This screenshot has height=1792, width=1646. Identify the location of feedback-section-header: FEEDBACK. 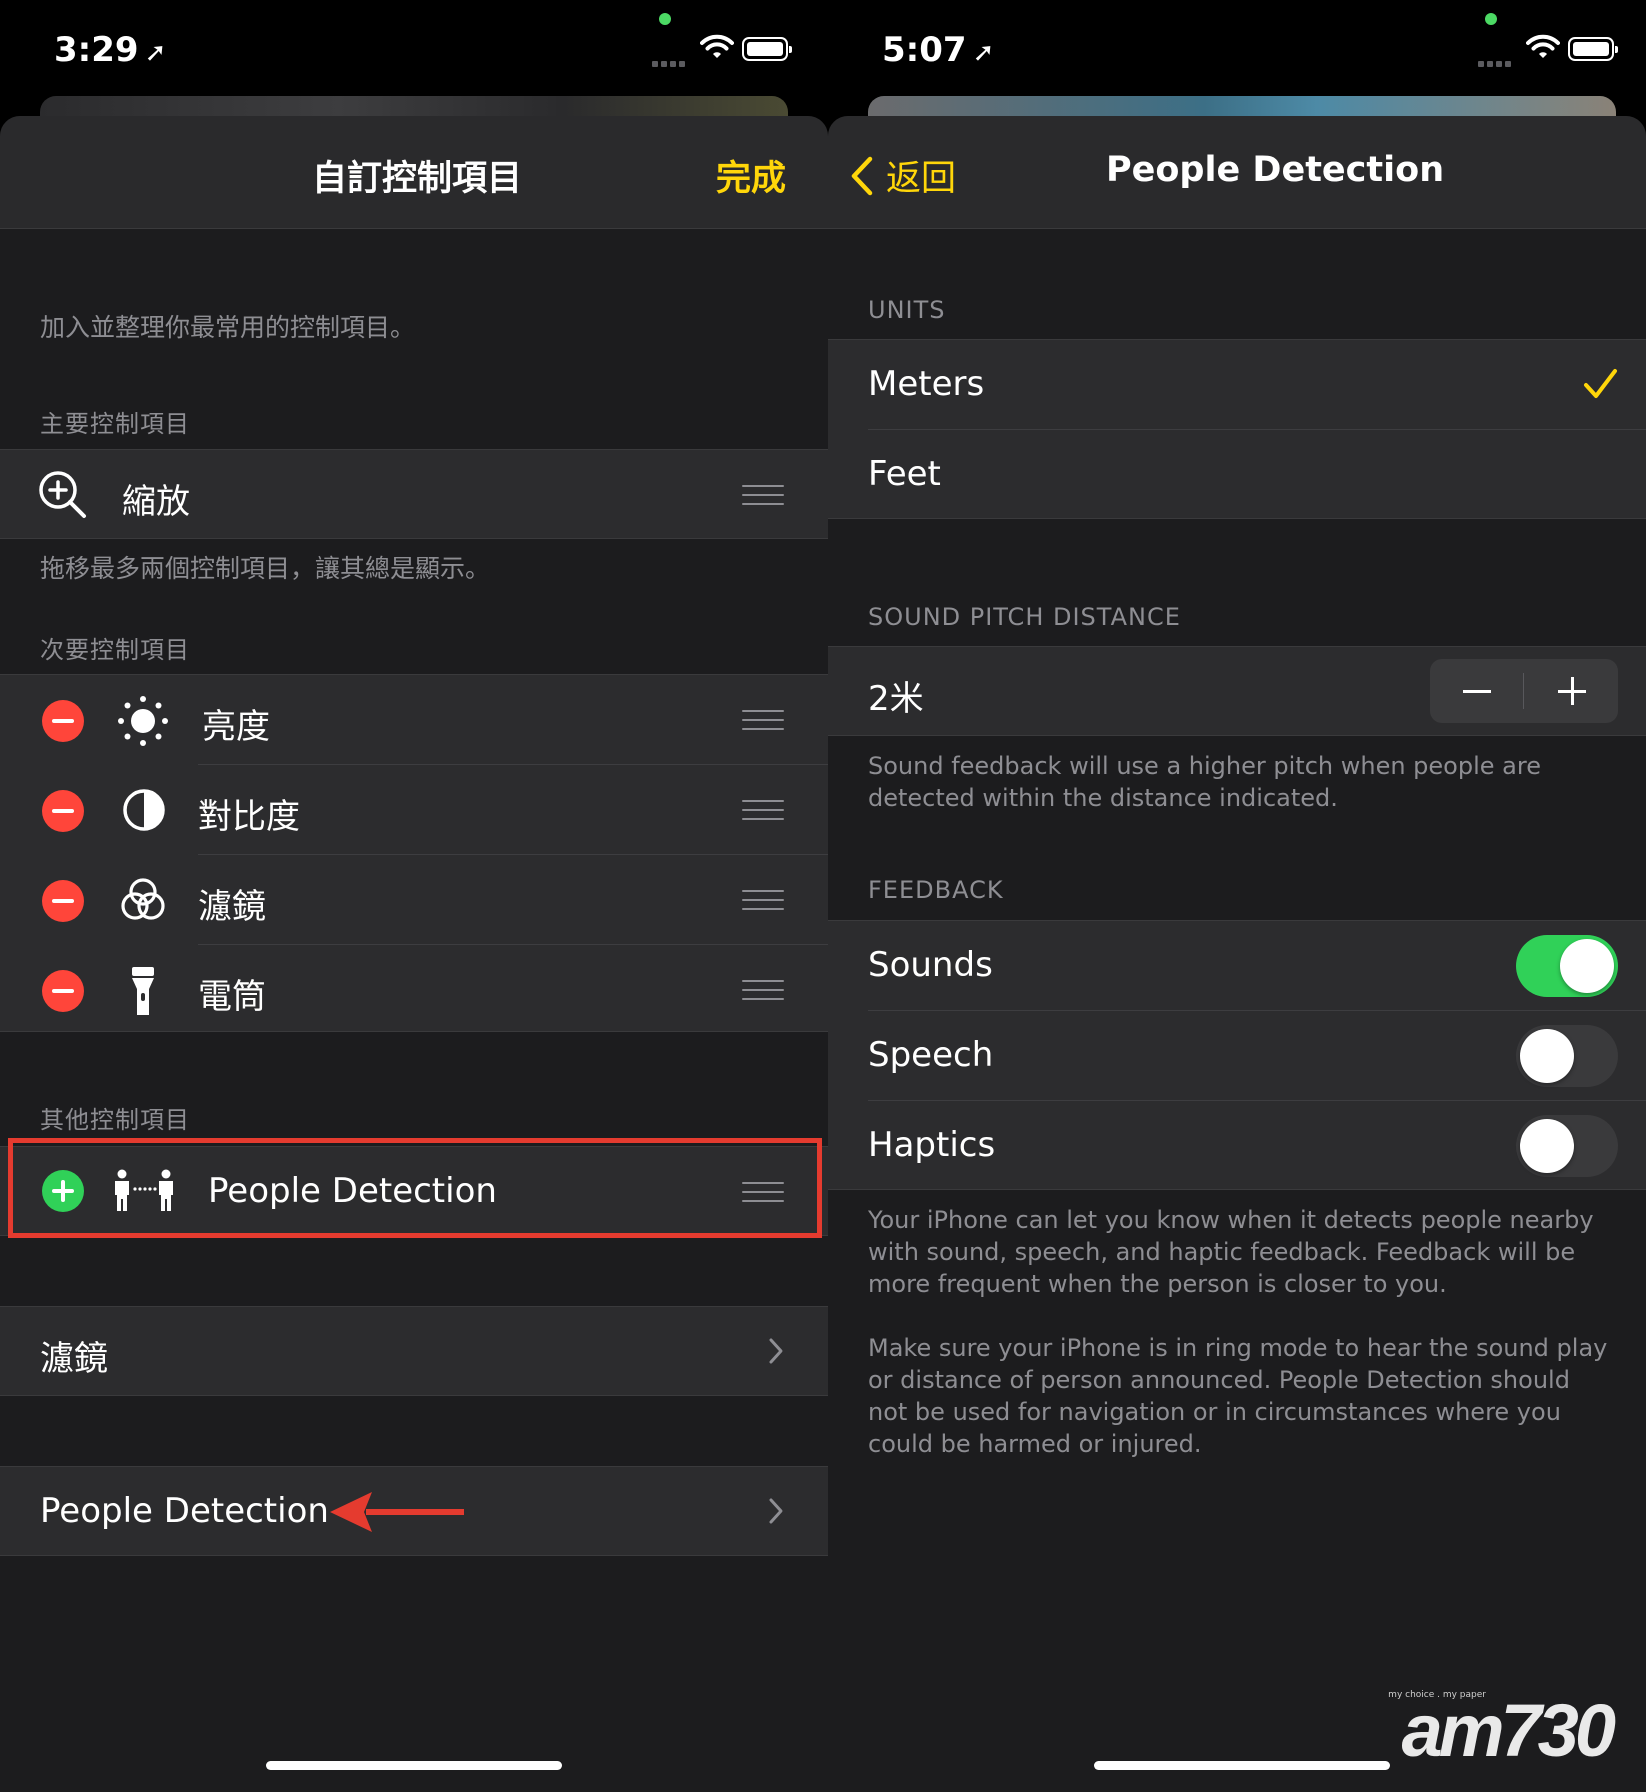
(936, 890).